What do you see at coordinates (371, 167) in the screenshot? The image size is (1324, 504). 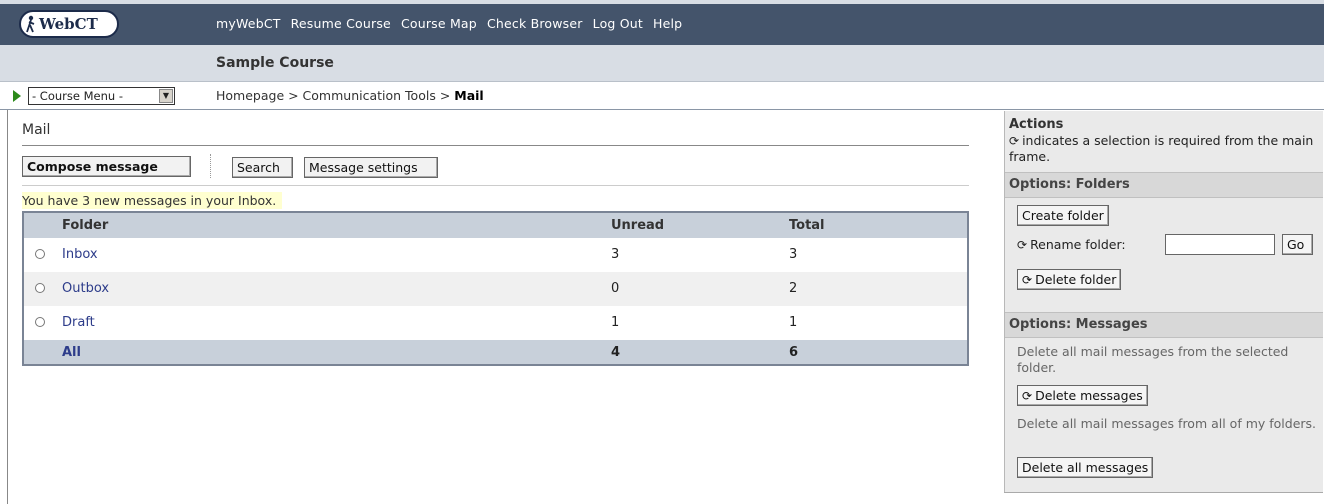 I see `message-settings-button: Message settings` at bounding box center [371, 167].